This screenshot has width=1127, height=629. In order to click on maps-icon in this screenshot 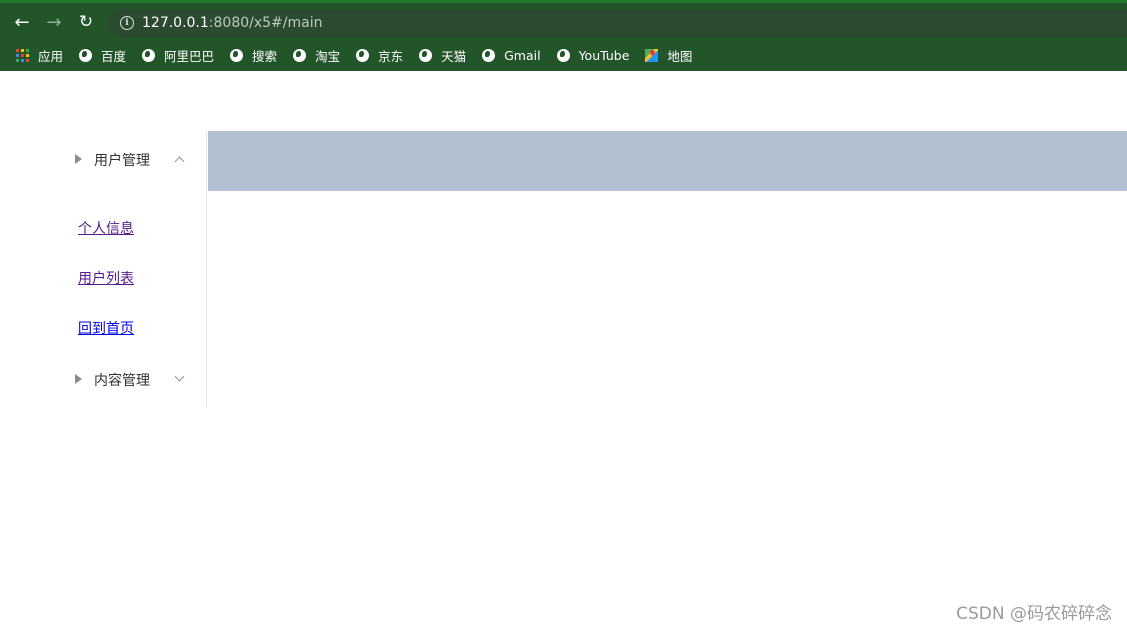, I will do `click(652, 55)`.